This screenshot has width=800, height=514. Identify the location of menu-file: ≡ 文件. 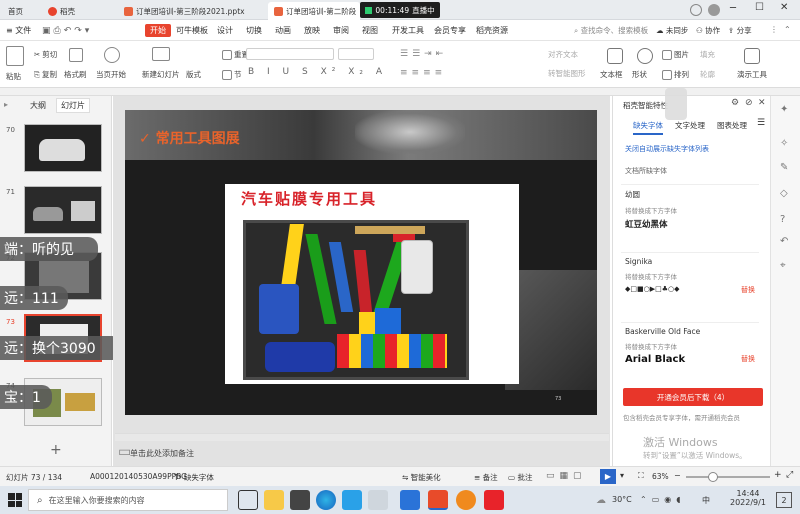
(18, 30).